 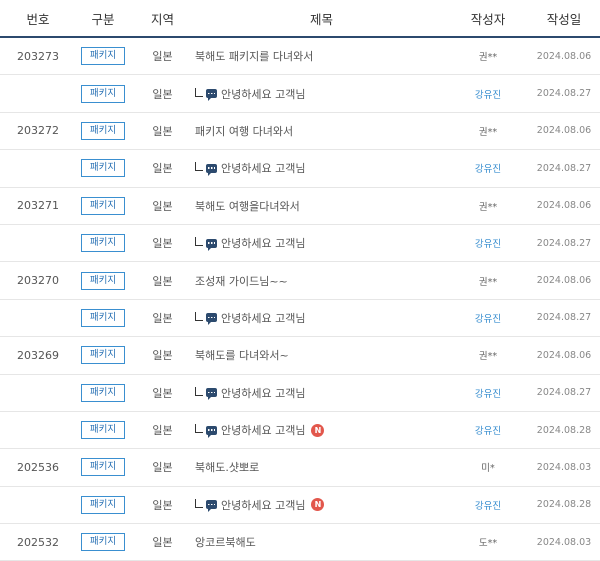 What do you see at coordinates (300, 468) in the screenshot?
I see `table-row: 202536 패키지 일본 북해도.샷뽀로 미* 2024.08.03` at bounding box center [300, 468].